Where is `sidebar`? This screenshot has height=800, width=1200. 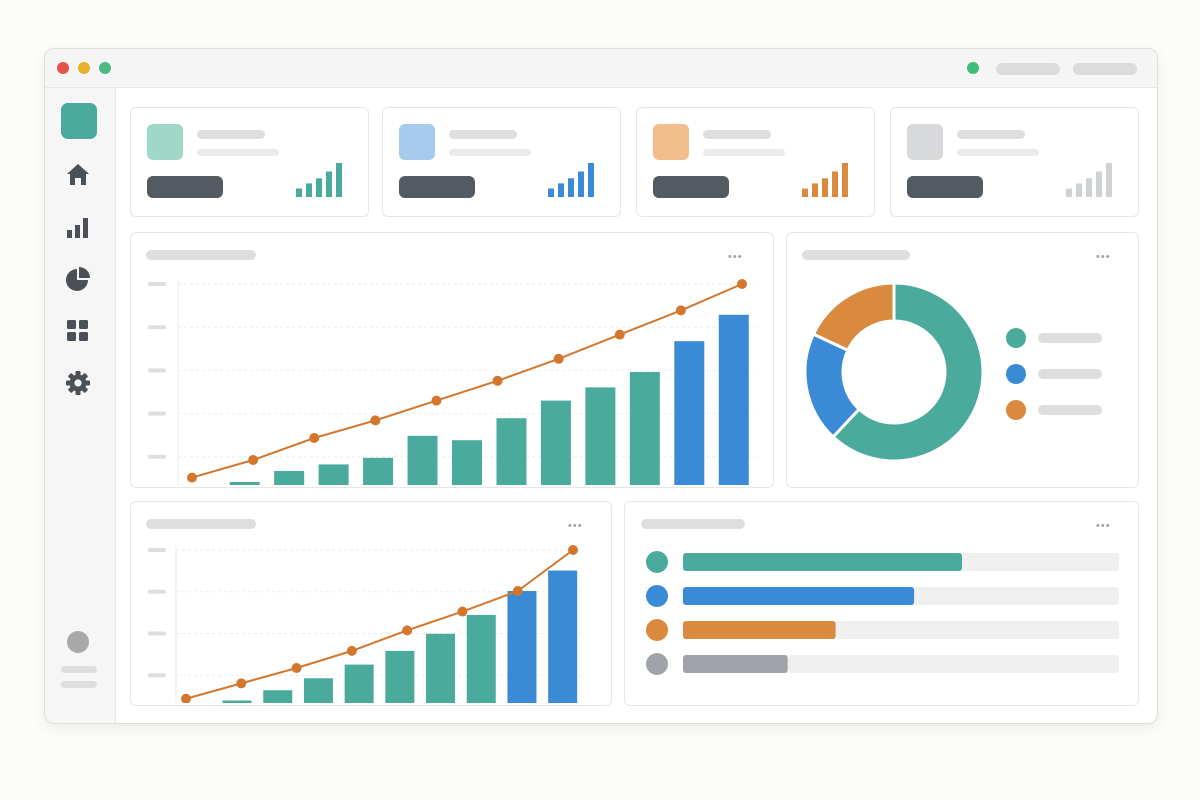
sidebar is located at coordinates (80, 405).